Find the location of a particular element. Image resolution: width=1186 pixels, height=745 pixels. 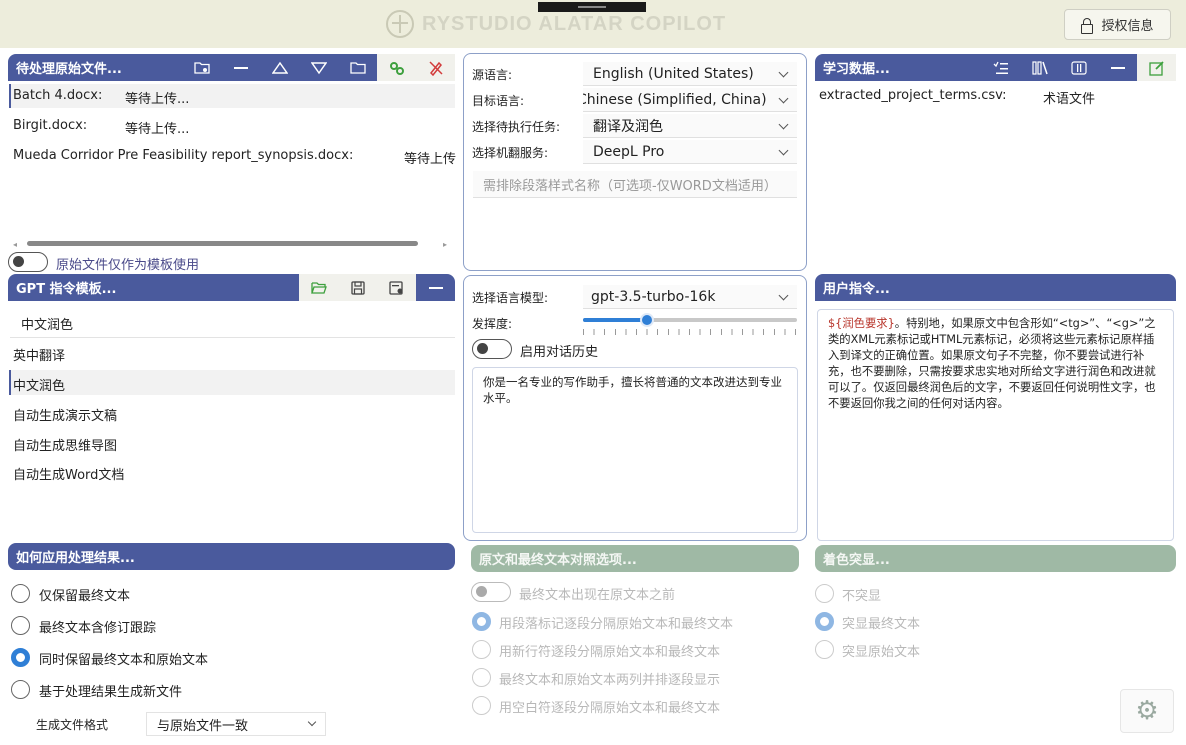

folder-icon is located at coordinates (357, 67).